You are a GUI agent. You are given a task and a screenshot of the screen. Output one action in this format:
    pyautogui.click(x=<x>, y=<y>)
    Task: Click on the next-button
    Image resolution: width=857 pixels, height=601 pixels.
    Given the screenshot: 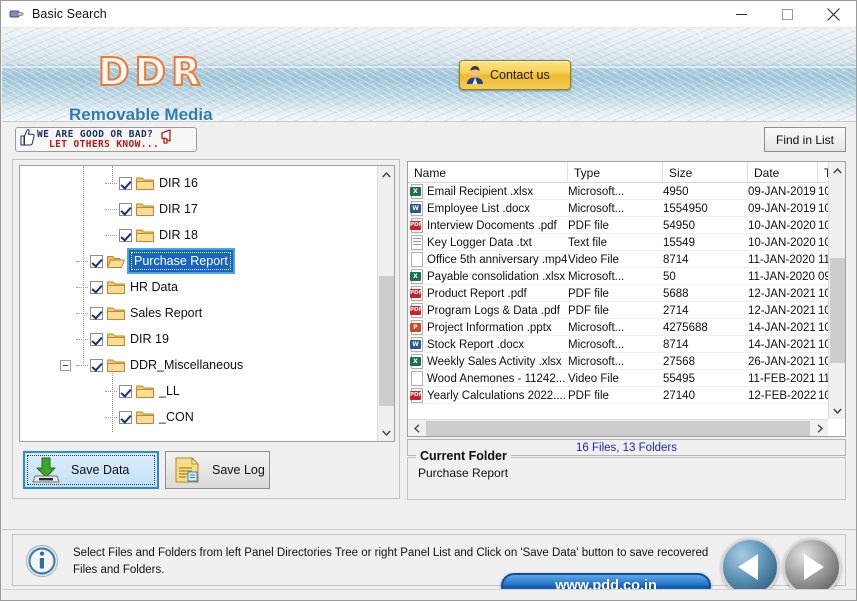 What is the action you would take?
    pyautogui.click(x=812, y=567)
    